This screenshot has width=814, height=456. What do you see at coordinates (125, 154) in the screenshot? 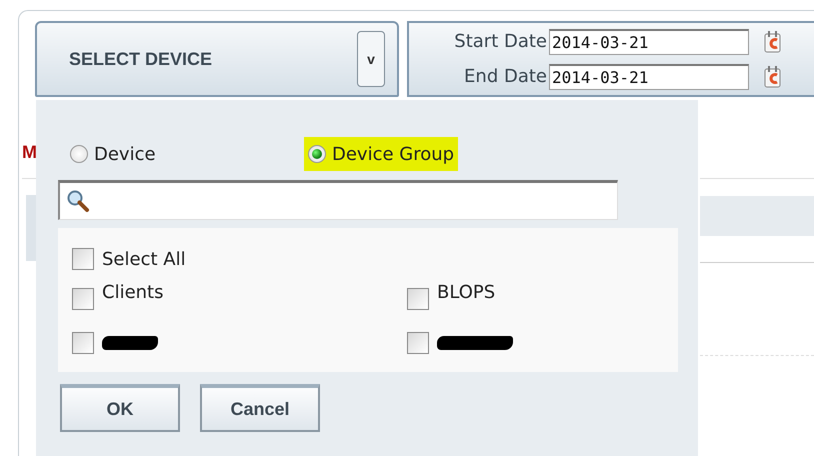
I see `radio-label: Device` at bounding box center [125, 154].